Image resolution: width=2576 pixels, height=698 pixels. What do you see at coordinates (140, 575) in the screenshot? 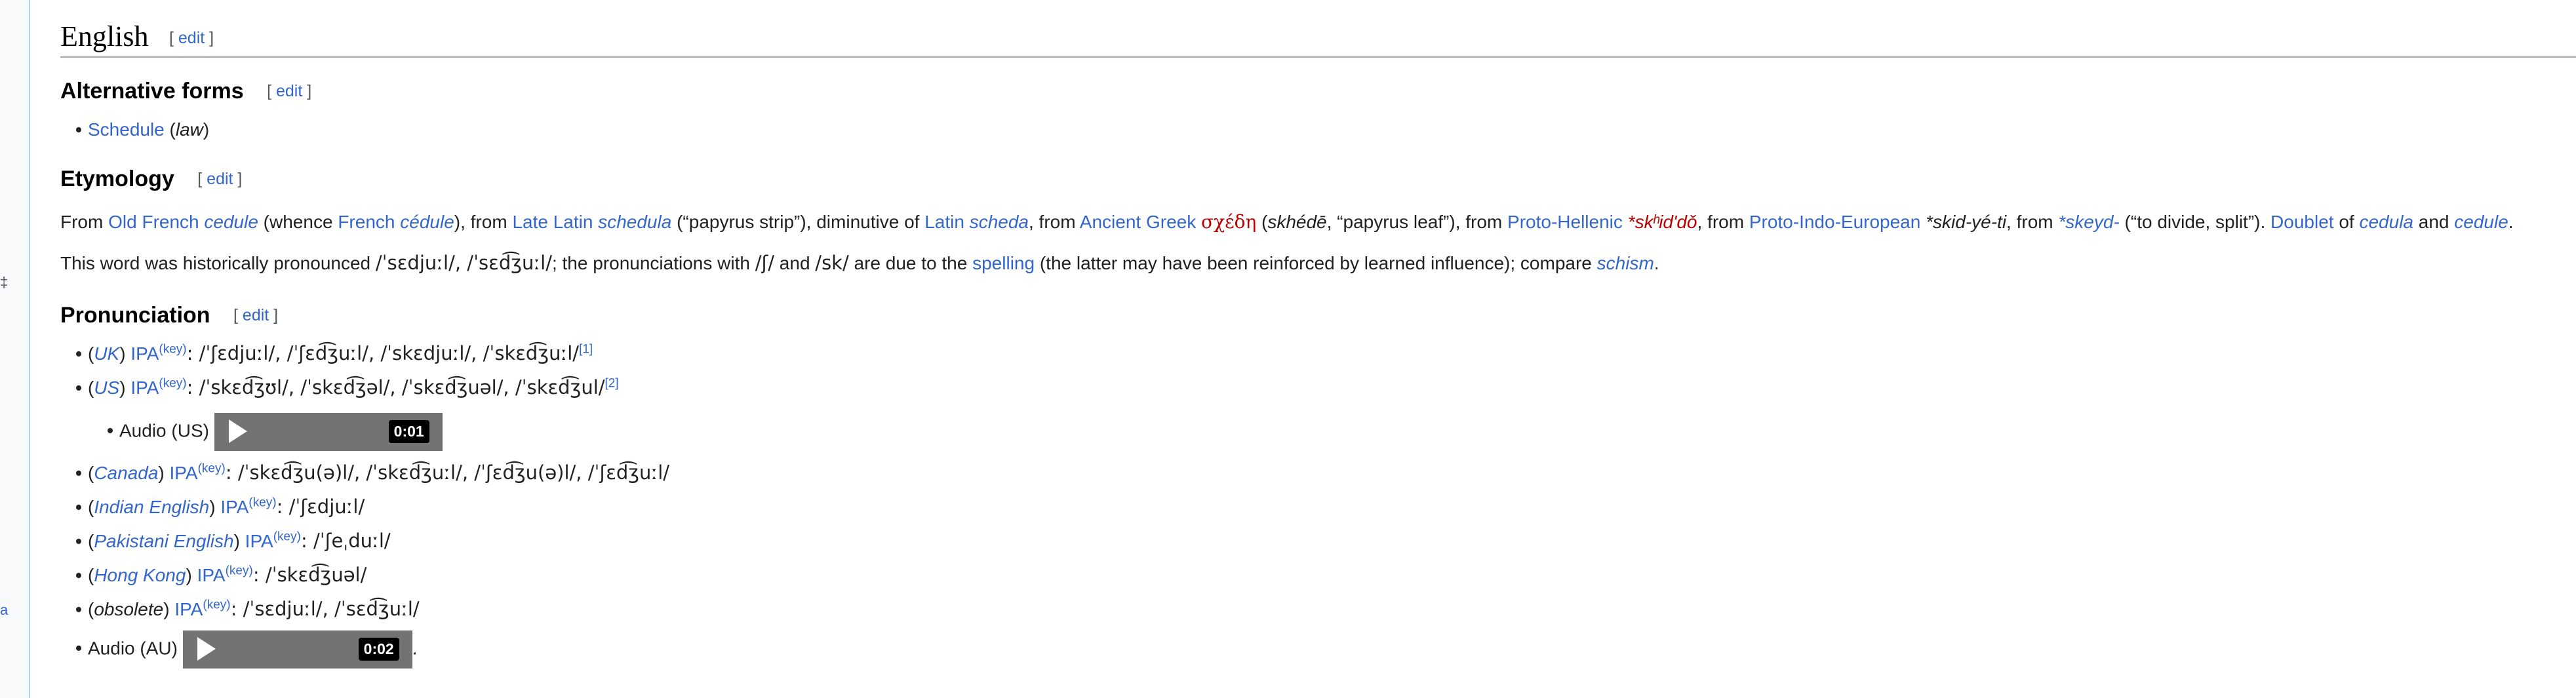
I see `region-link: Hong Kong` at bounding box center [140, 575].